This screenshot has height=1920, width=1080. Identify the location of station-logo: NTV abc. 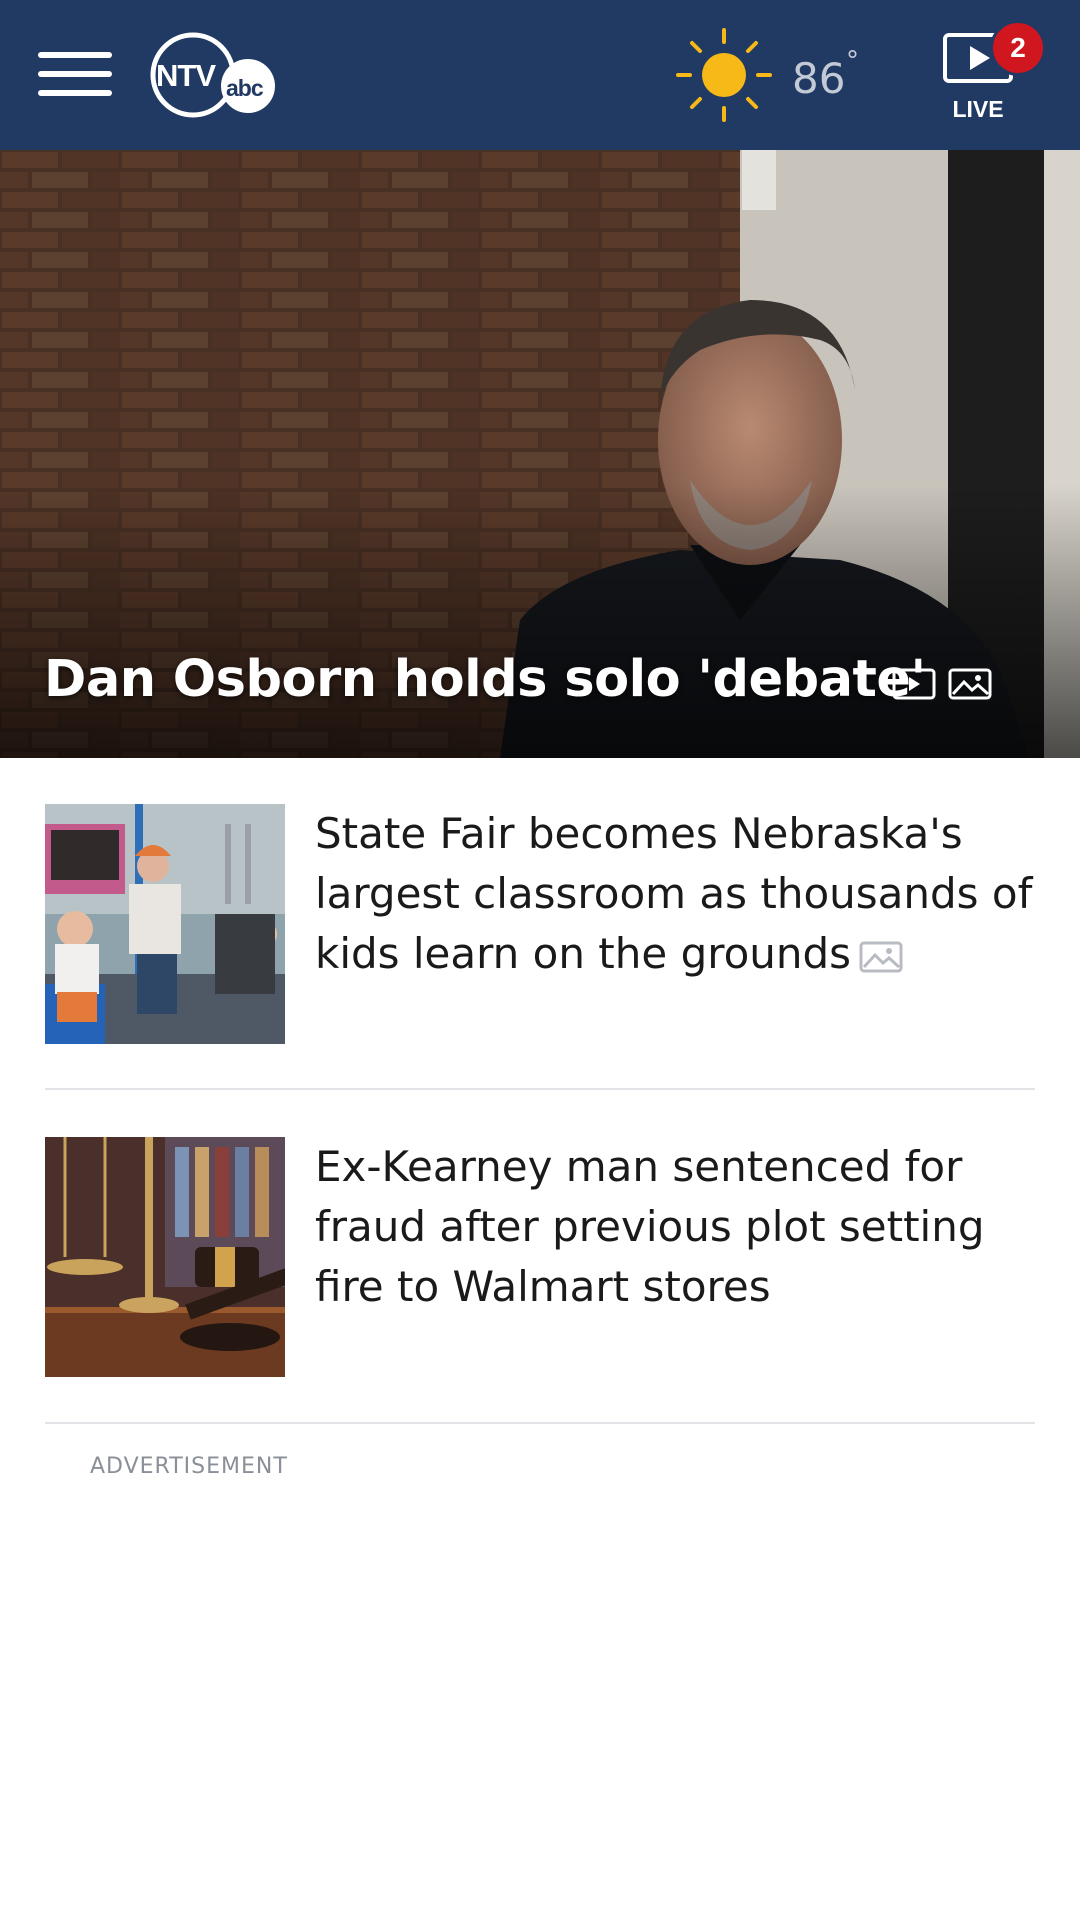
(213, 75).